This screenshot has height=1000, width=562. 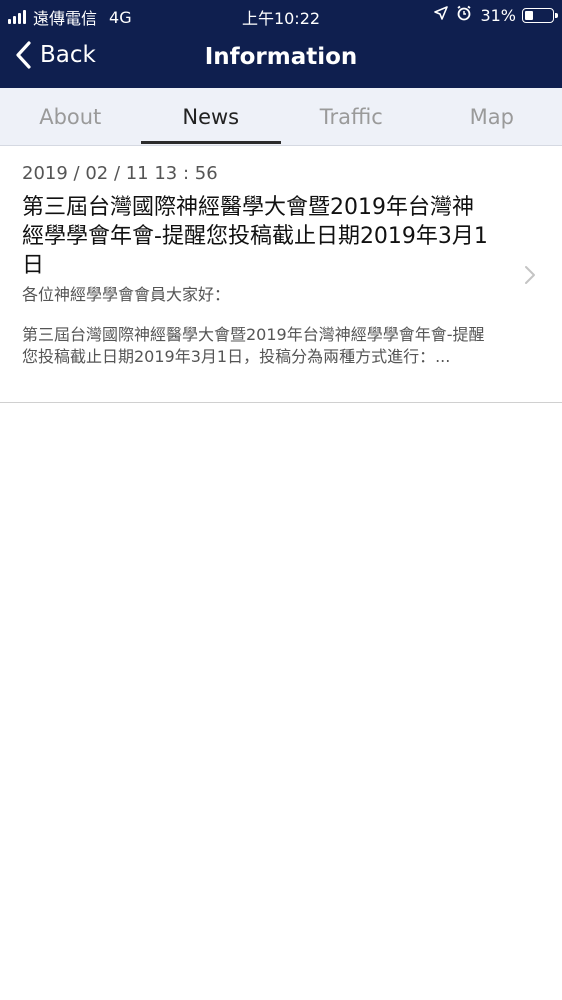 I want to click on tab-bar: About News Traffic Map, so click(x=281, y=117).